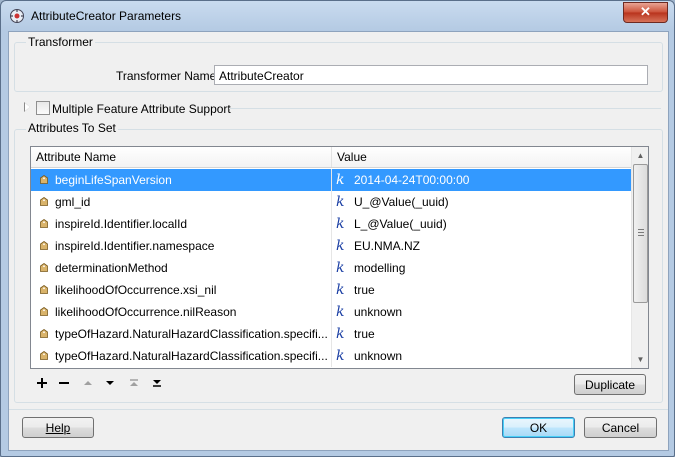 The height and width of the screenshot is (457, 675). Describe the element at coordinates (191, 202) in the screenshot. I see `attribute-name-cell: gml_id` at that location.